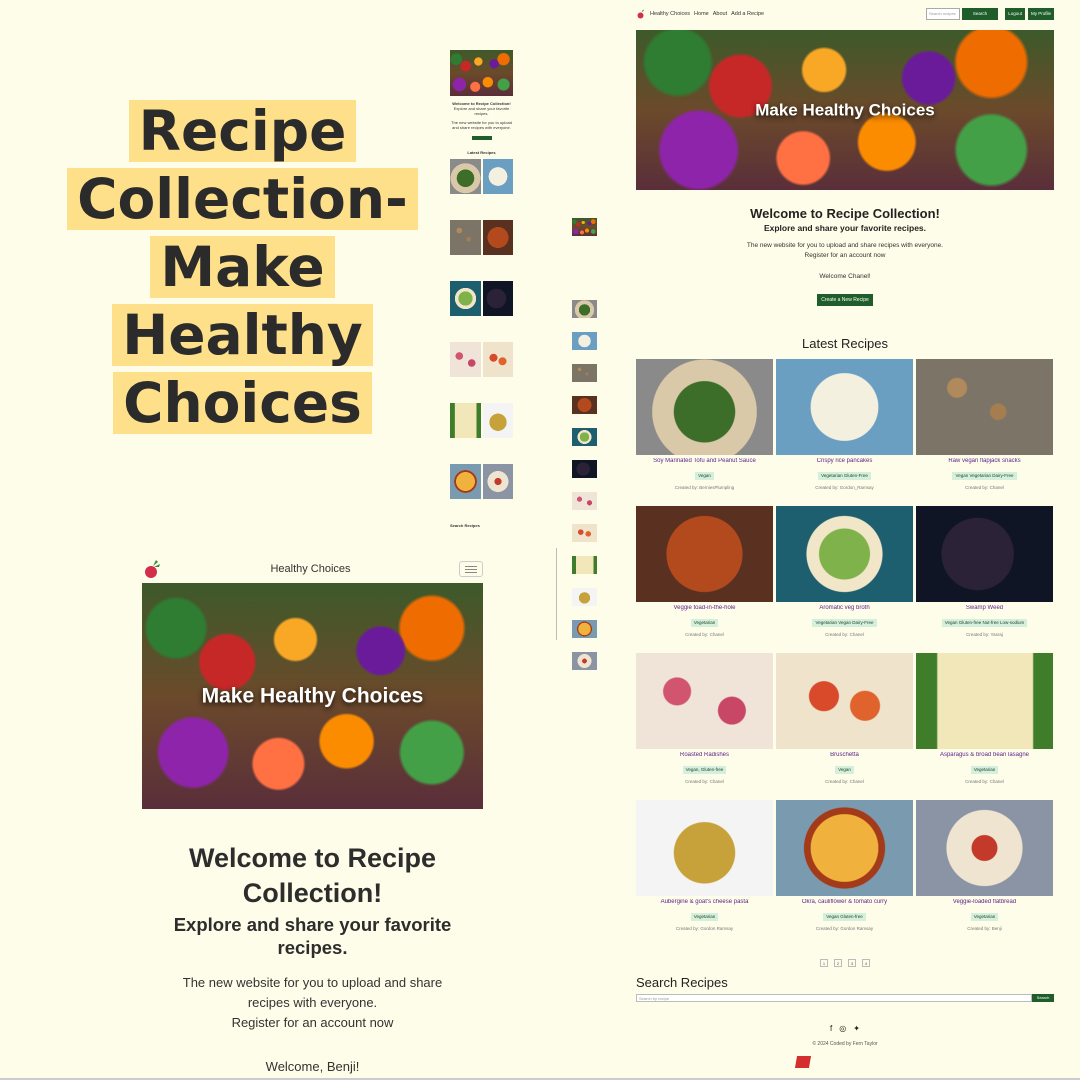  I want to click on recipe-tags: Vegan, so click(844, 769).